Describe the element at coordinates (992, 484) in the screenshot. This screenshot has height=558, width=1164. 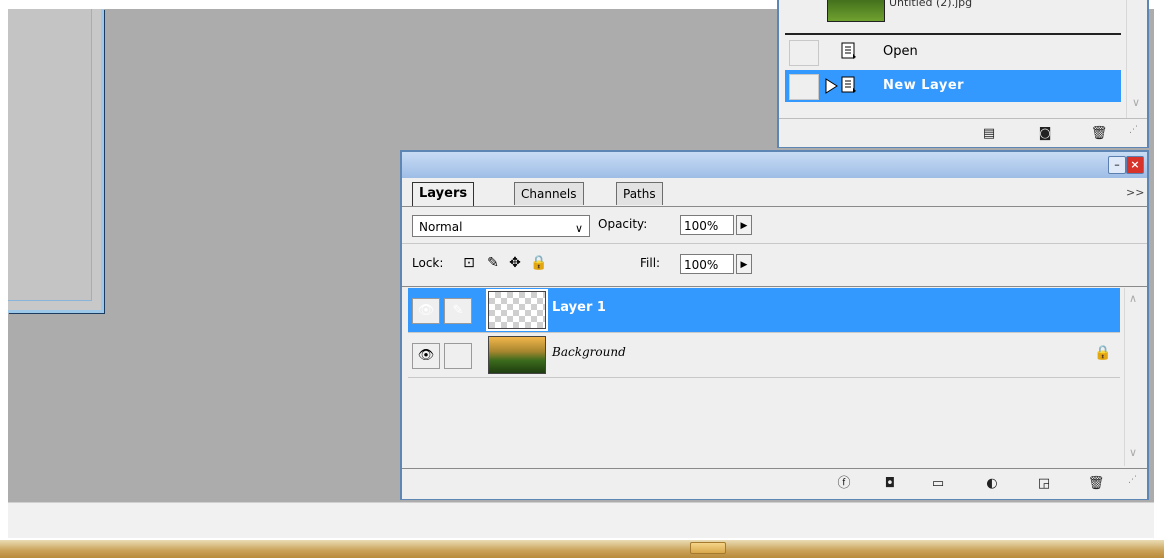
I see `adjustment-icon: ◐` at that location.